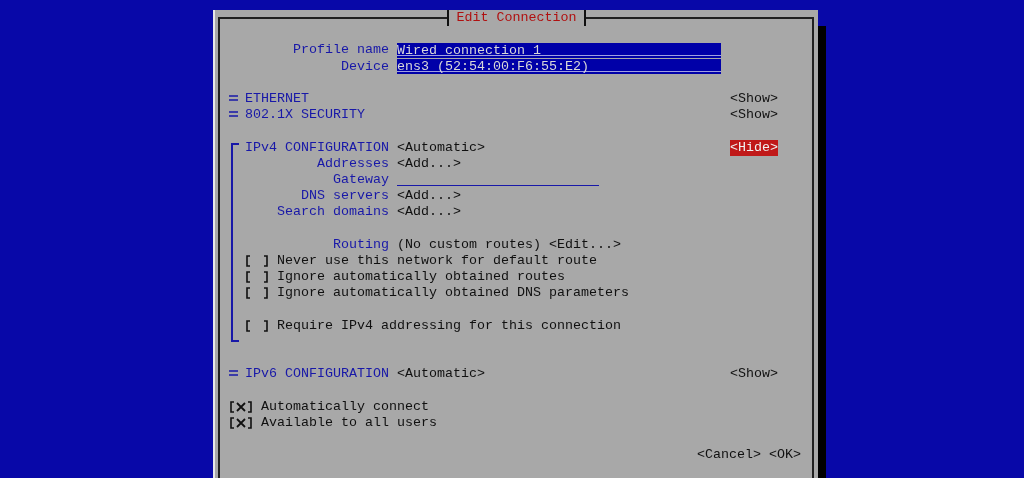 Image resolution: width=1024 pixels, height=478 pixels. Describe the element at coordinates (516, 18) in the screenshot. I see `dialog-title: Edit Connection` at that location.